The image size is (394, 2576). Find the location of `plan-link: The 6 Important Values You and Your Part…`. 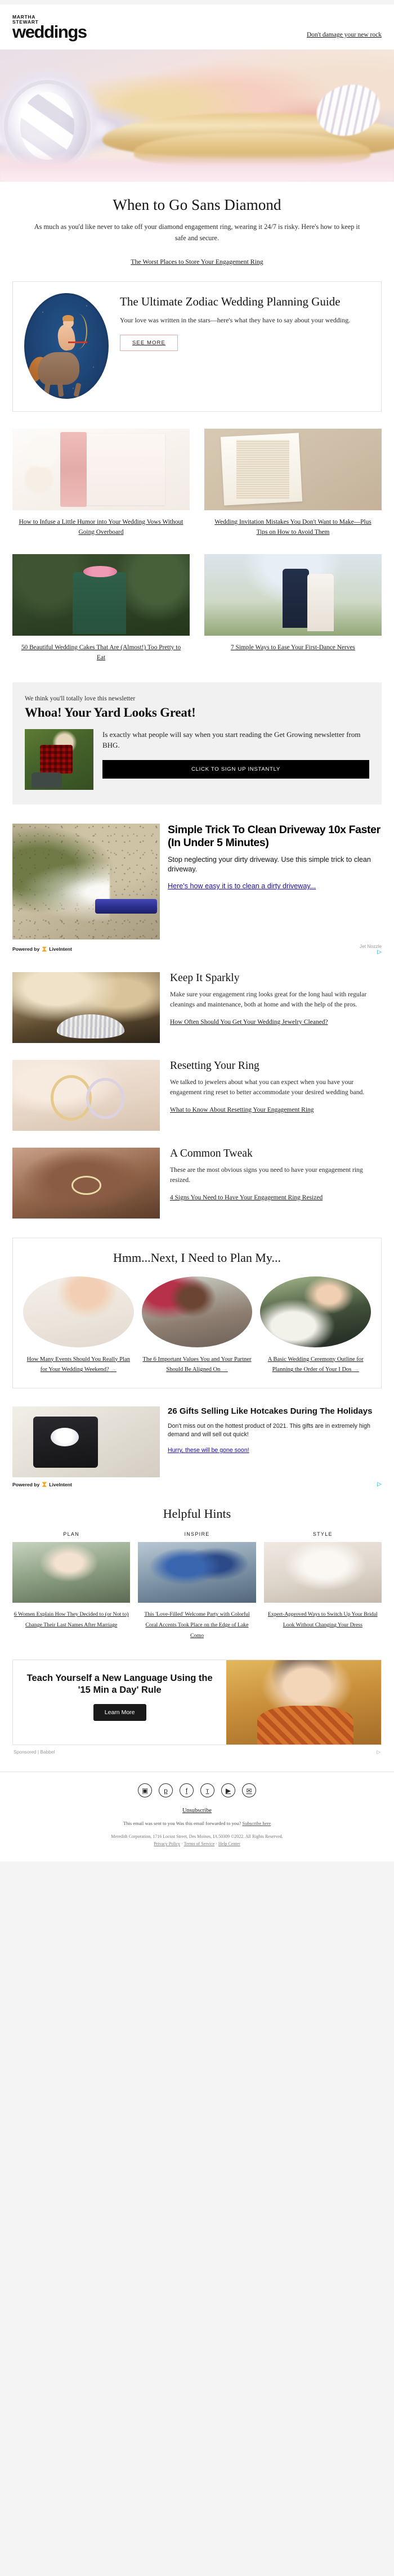

plan-link: The 6 Important Values You and Your Part… is located at coordinates (196, 1364).